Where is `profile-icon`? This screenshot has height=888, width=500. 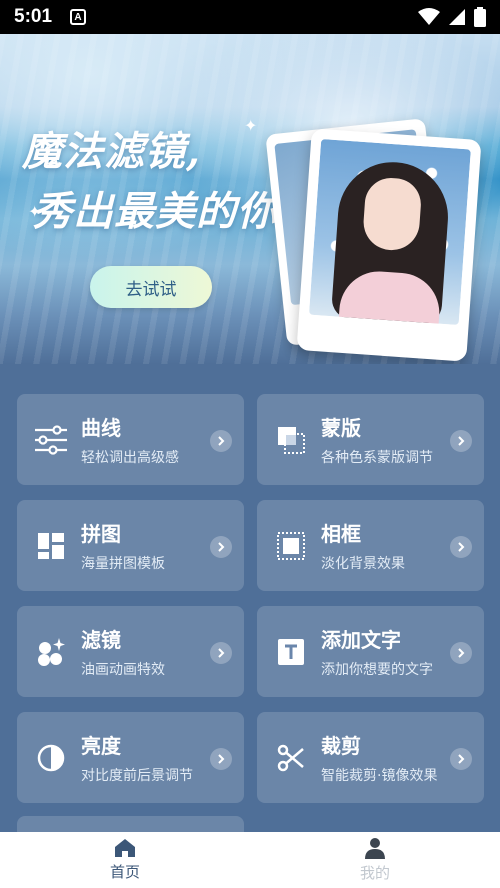 profile-icon is located at coordinates (375, 848).